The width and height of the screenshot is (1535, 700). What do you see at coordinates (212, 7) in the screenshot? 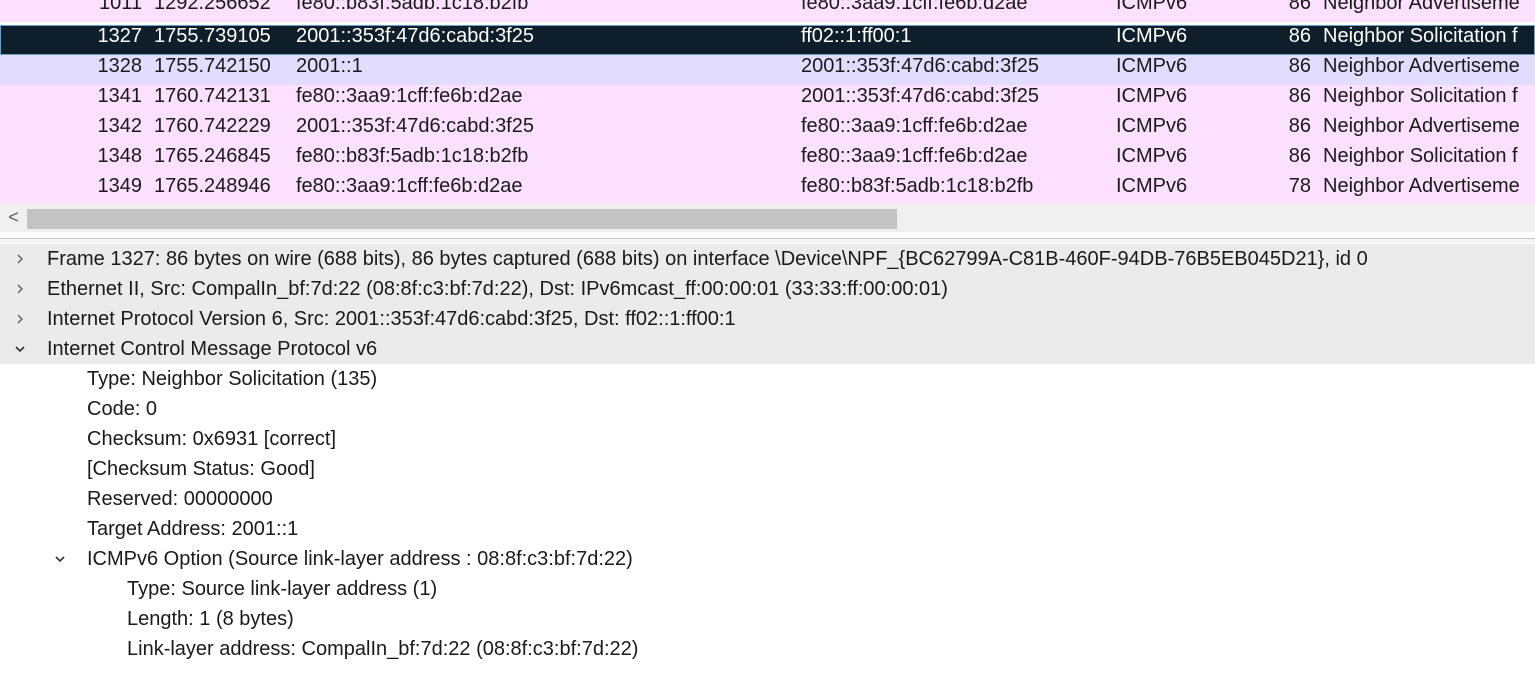
I see `packet-time: 1292.256652` at bounding box center [212, 7].